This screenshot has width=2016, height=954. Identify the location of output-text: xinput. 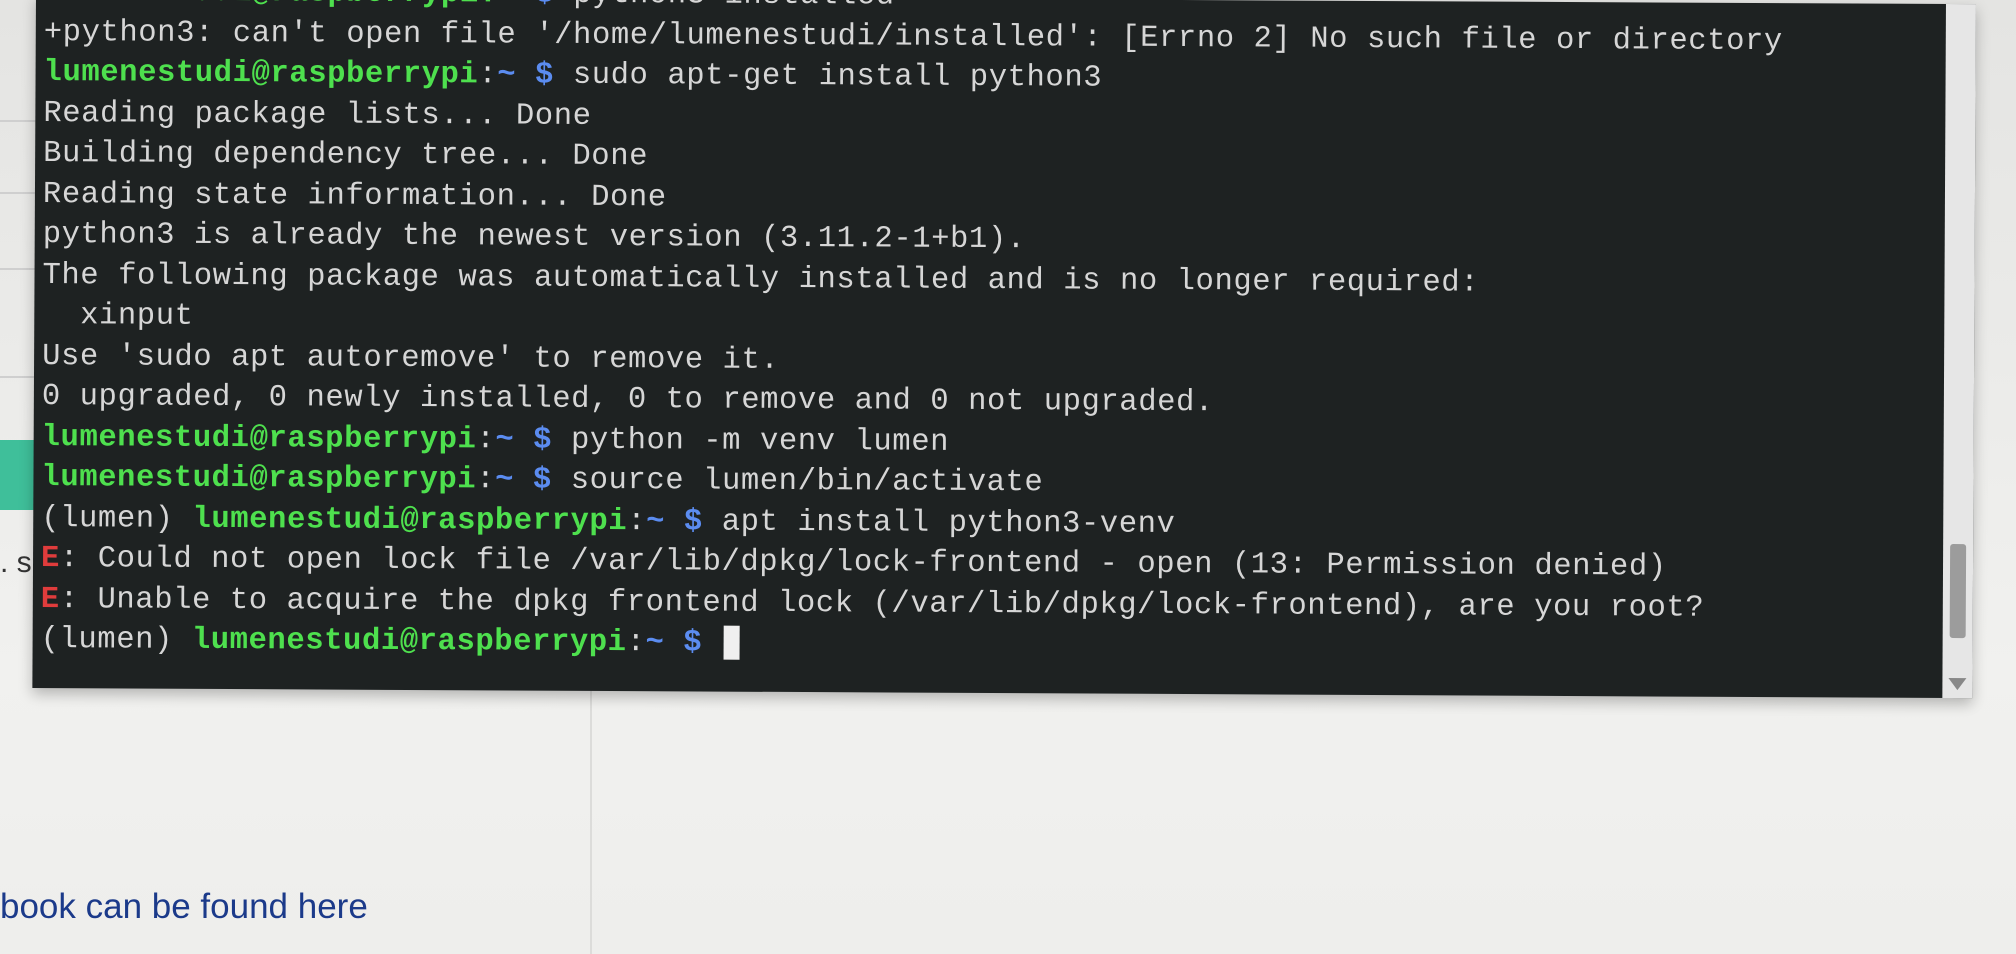
(118, 316).